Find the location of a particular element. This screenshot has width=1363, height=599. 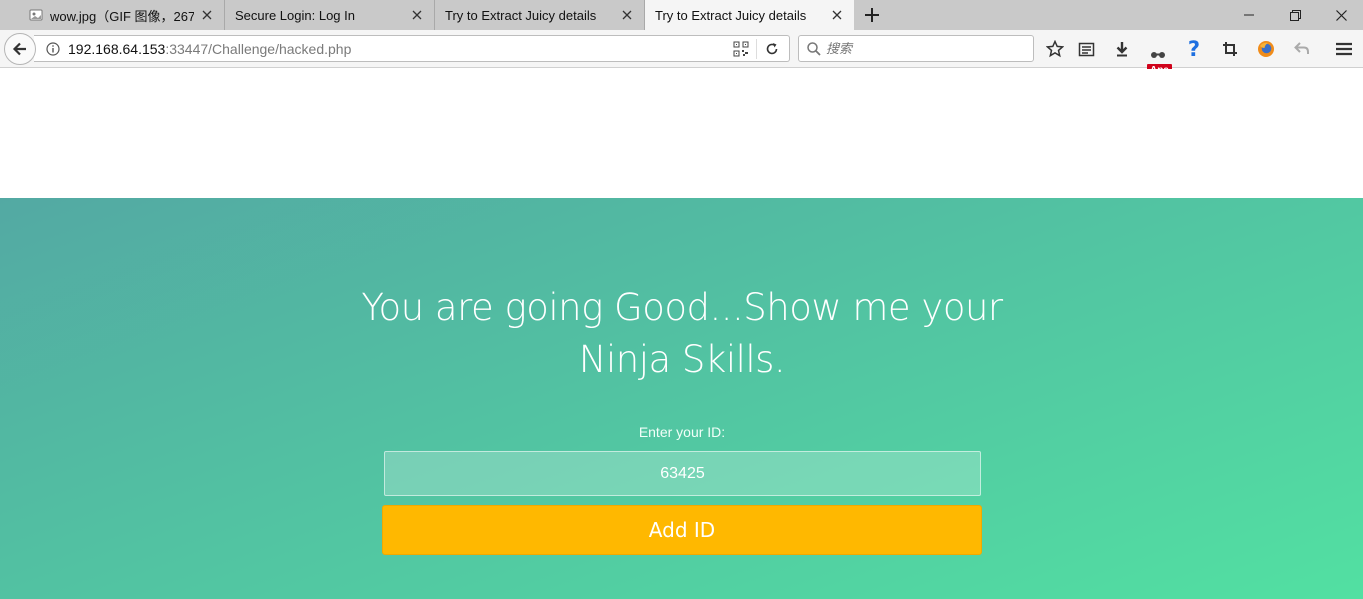

info-icon is located at coordinates (53, 49).